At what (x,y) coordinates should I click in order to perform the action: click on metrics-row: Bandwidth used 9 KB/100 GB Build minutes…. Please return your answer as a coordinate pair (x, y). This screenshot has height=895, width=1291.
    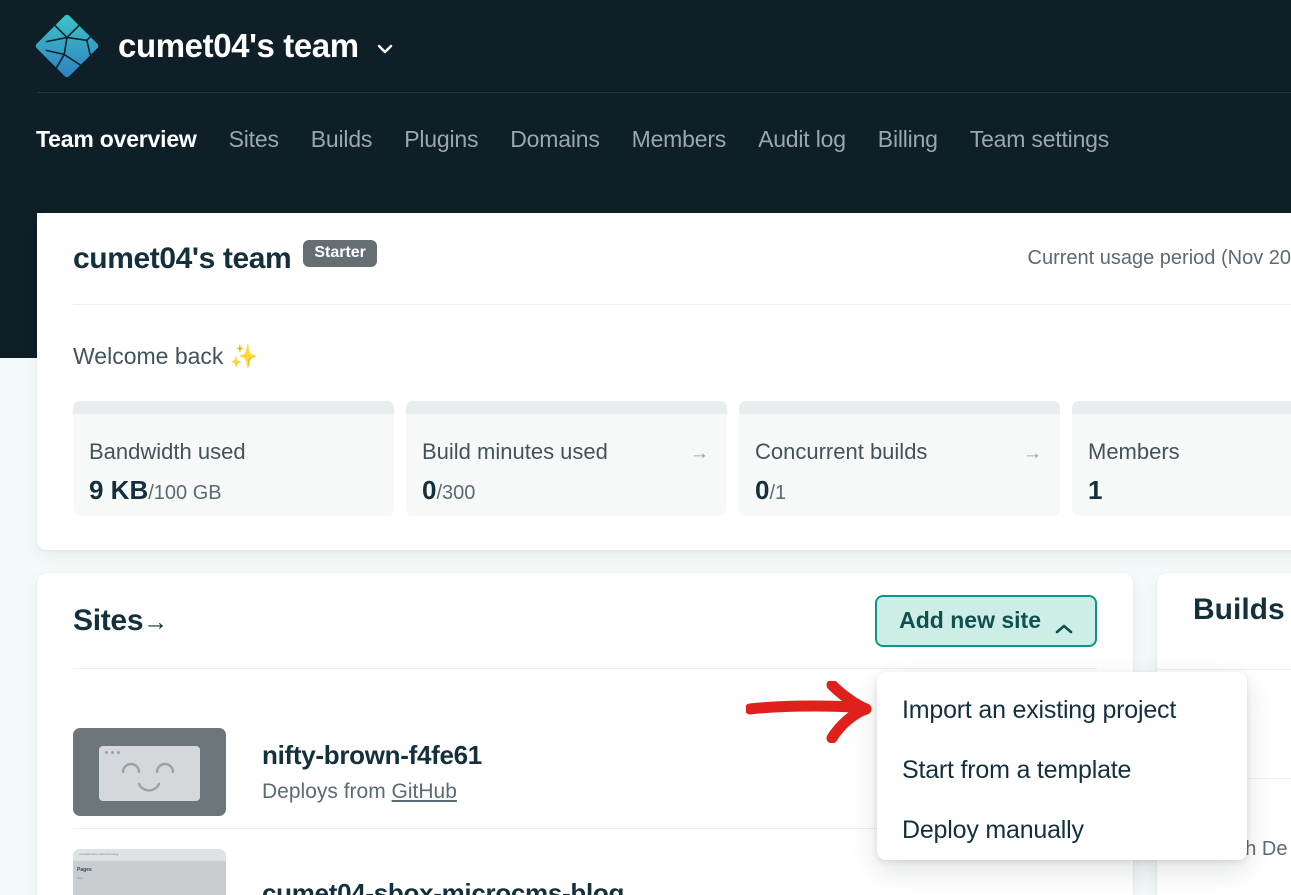
    Looking at the image, I should click on (682, 458).